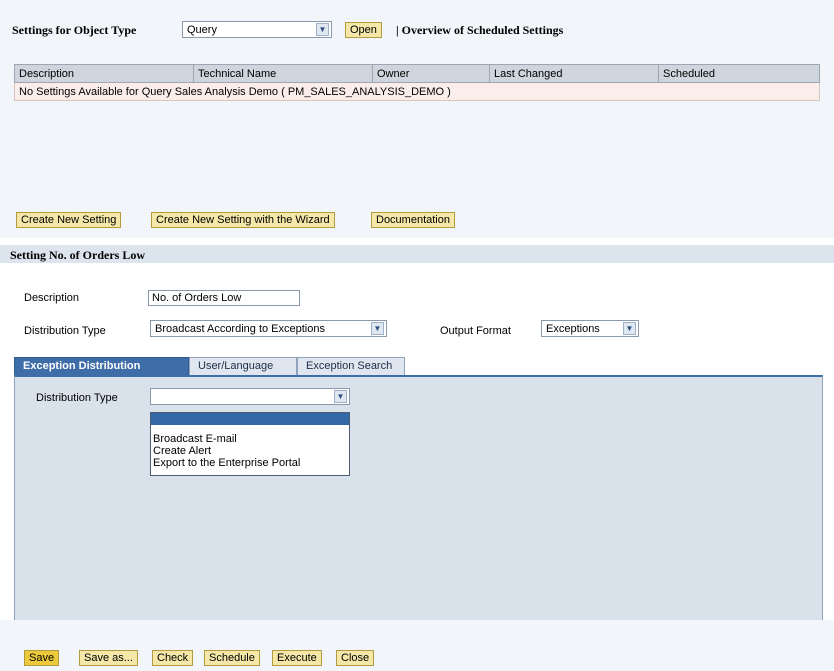  I want to click on list-item, so click(250, 419).